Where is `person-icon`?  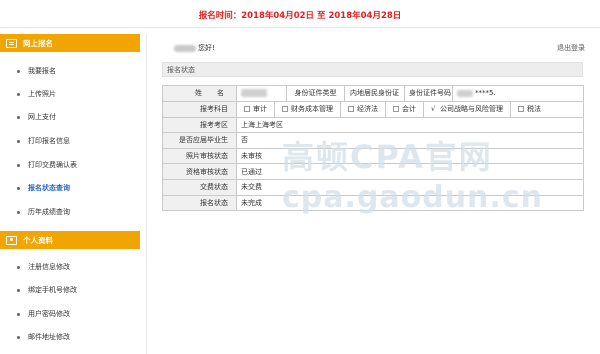 person-icon is located at coordinates (11, 240).